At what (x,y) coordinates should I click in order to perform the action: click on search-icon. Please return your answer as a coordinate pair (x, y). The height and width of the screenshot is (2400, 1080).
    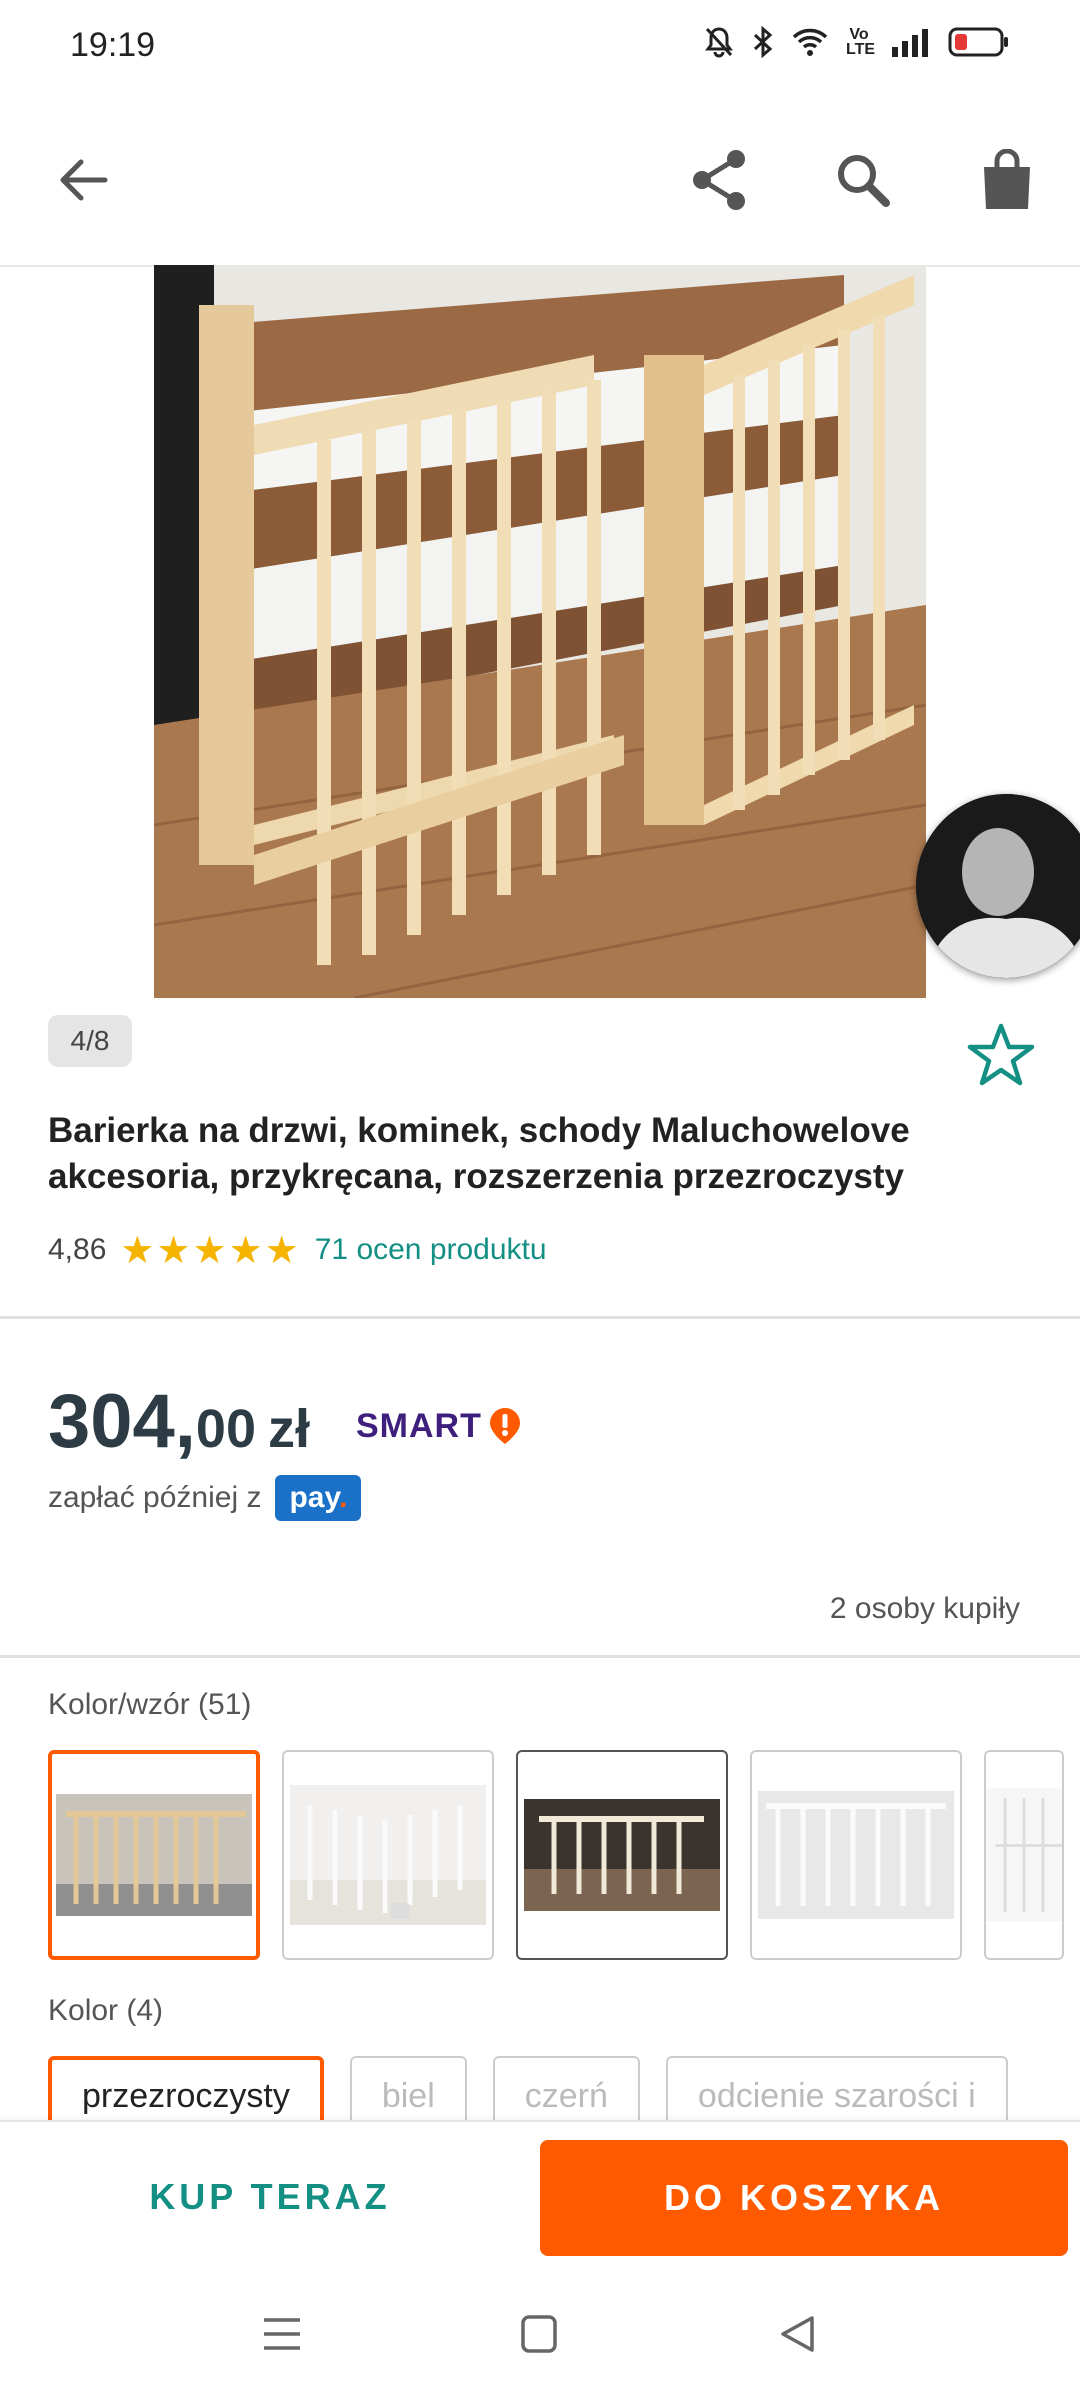
    Looking at the image, I should click on (864, 181).